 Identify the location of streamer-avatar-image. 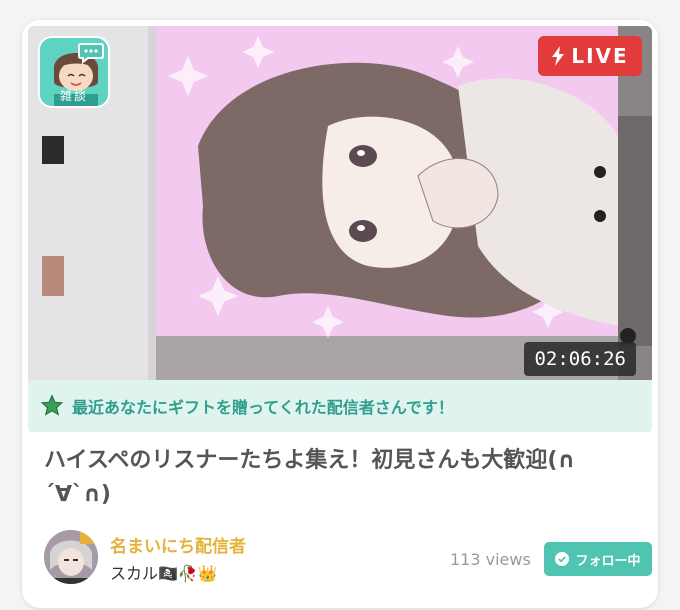
(71, 557).